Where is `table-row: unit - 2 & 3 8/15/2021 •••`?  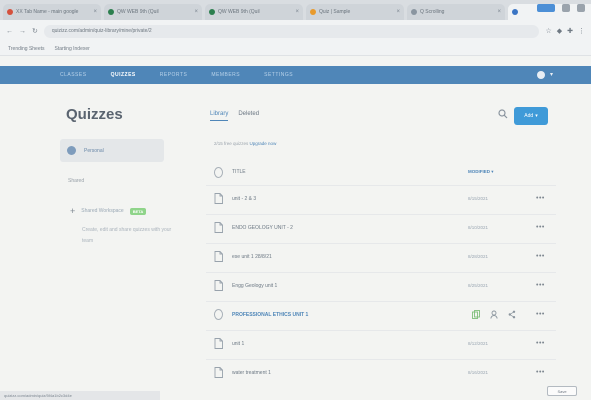 table-row: unit - 2 & 3 8/15/2021 ••• is located at coordinates (381, 198).